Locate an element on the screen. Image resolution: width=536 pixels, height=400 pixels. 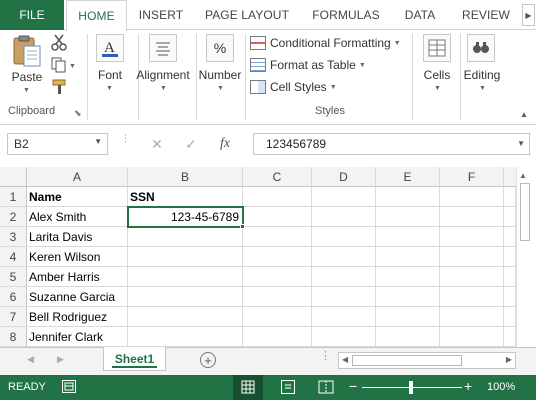
cell-b5 is located at coordinates (185, 277).